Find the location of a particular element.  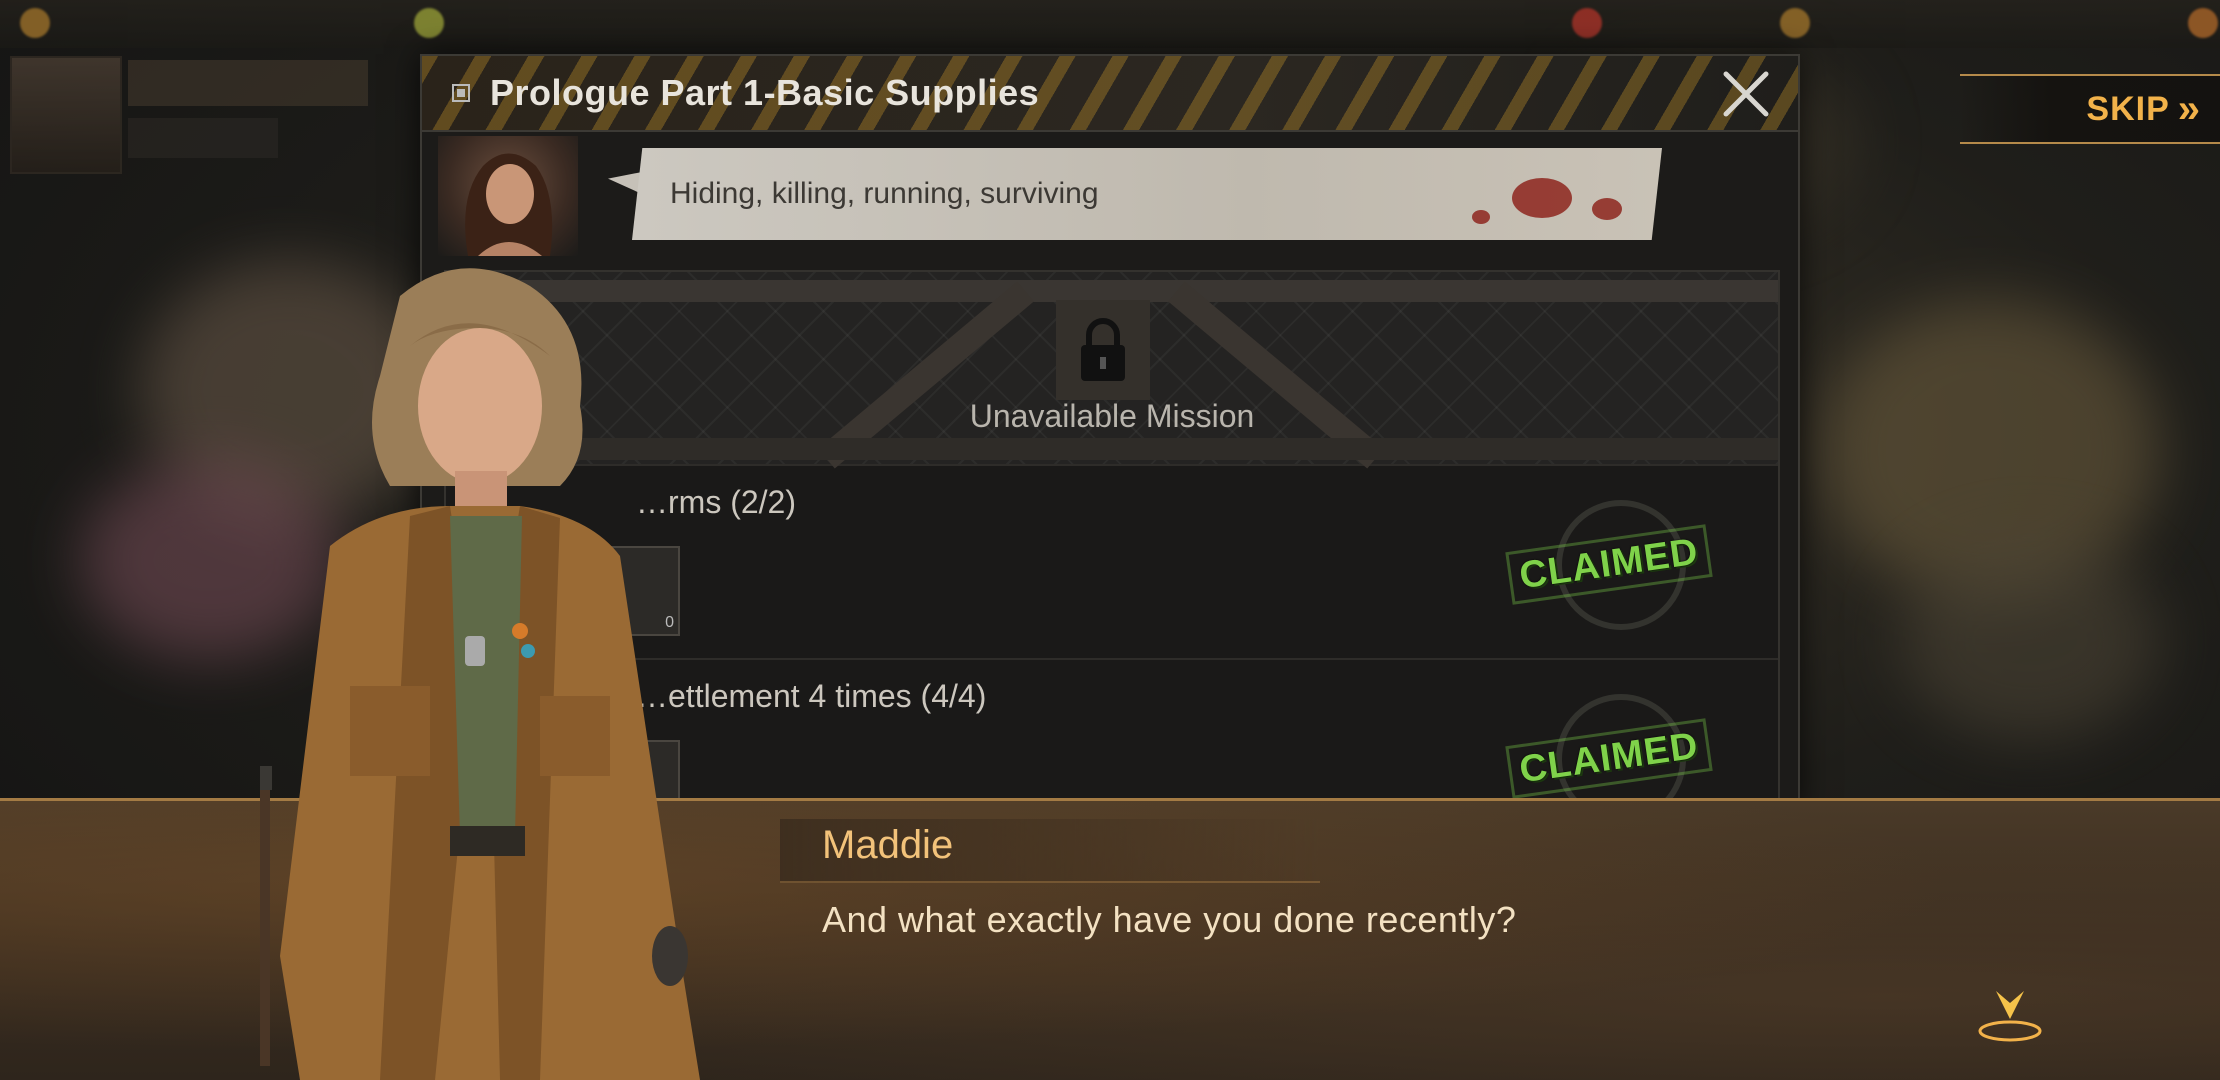

speaker-name: Maddie is located at coordinates (888, 845).